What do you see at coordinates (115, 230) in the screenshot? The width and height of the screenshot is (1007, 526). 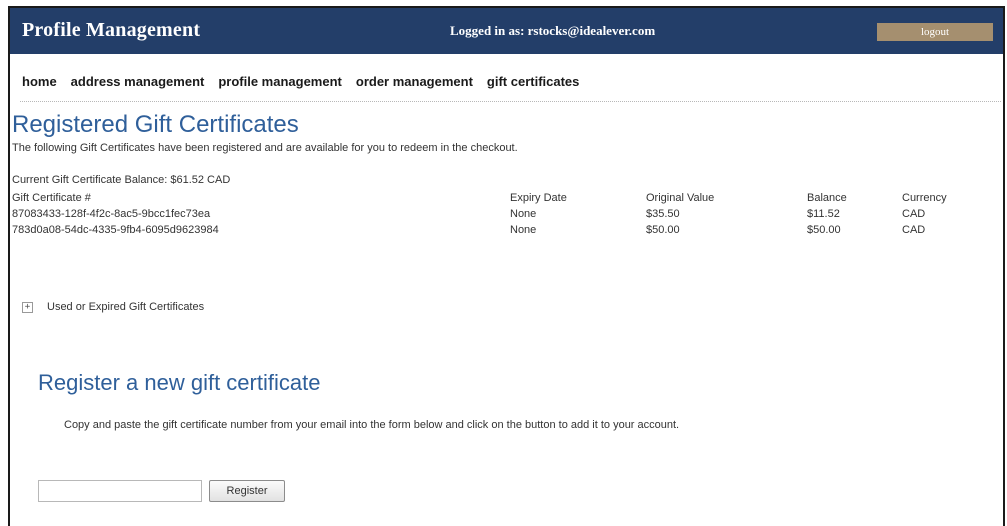 I see `cell-certificate-number: 783d0a08-54dc-4335-9fb4-6095d9623984` at bounding box center [115, 230].